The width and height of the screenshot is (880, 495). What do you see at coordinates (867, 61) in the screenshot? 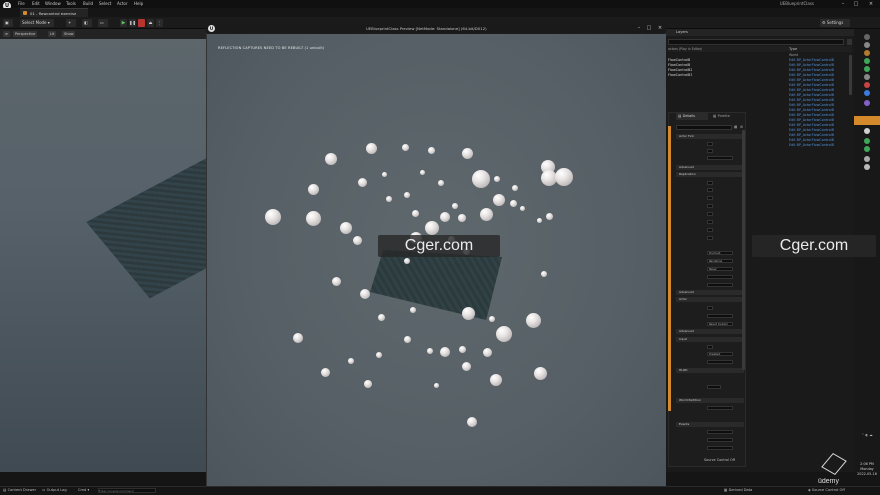
I see `green-circle-icon` at bounding box center [867, 61].